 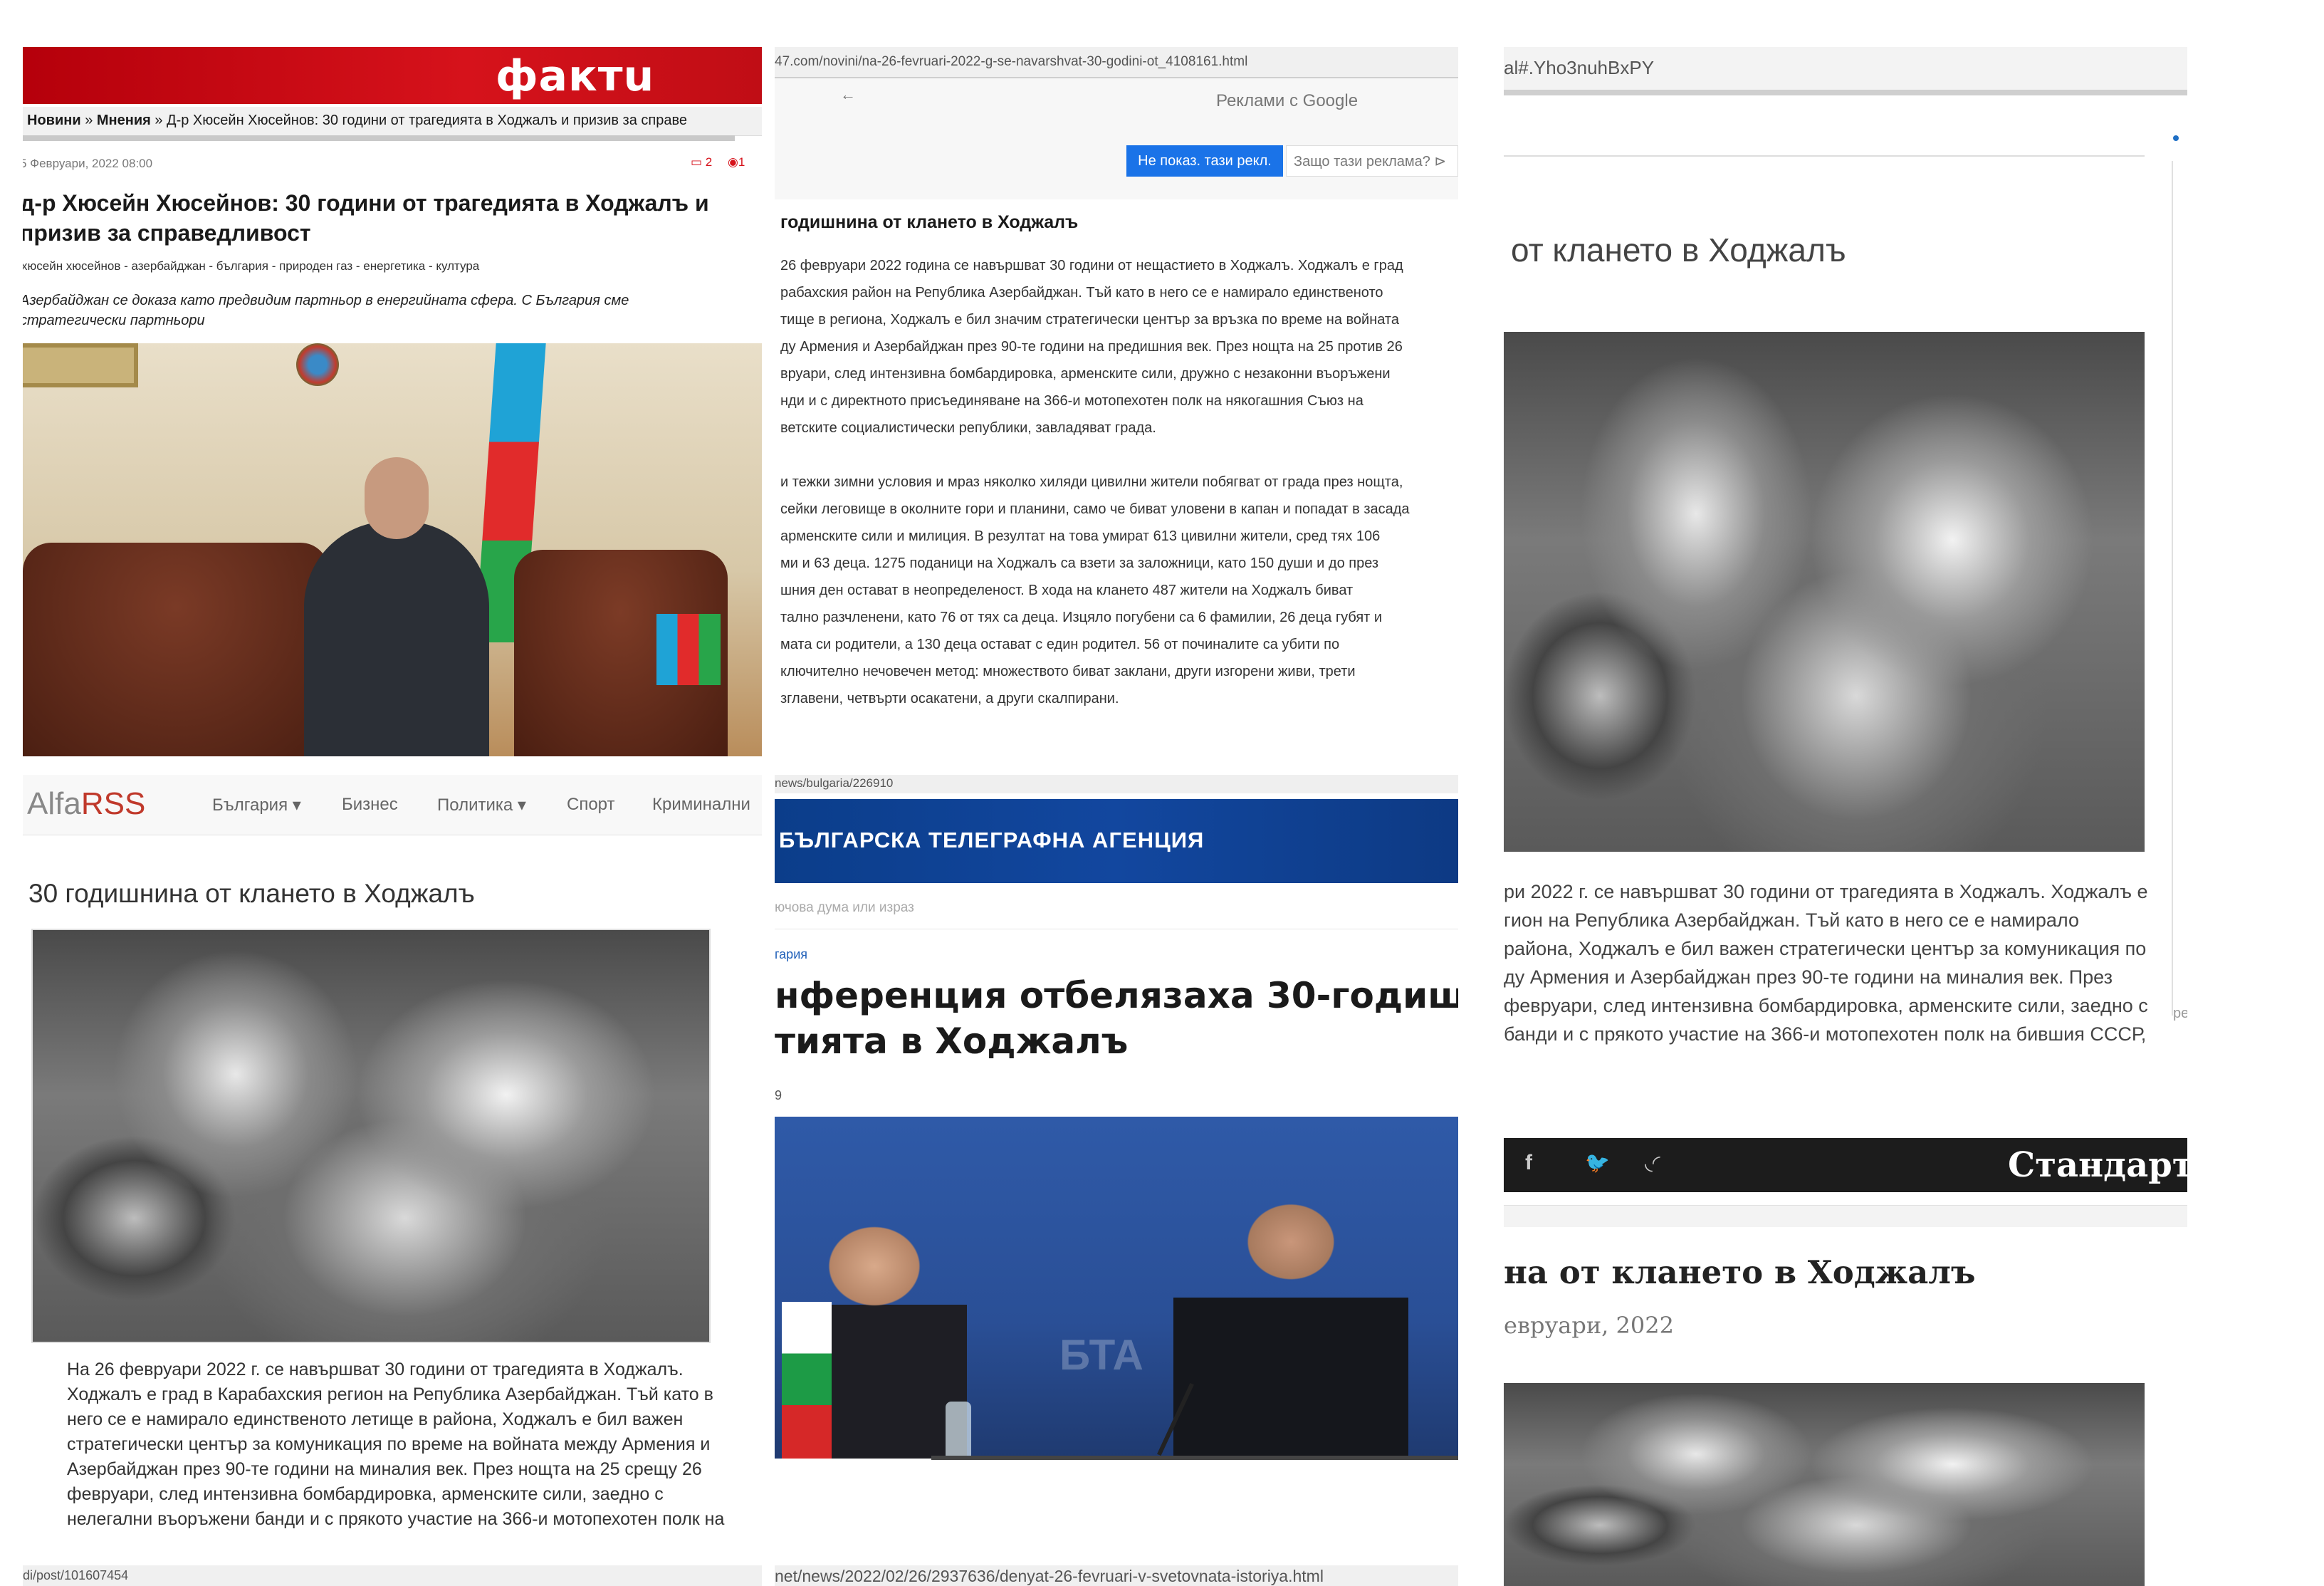 I want to click on address-bar: al#.Yho3nuhBxPY, so click(x=1845, y=71).